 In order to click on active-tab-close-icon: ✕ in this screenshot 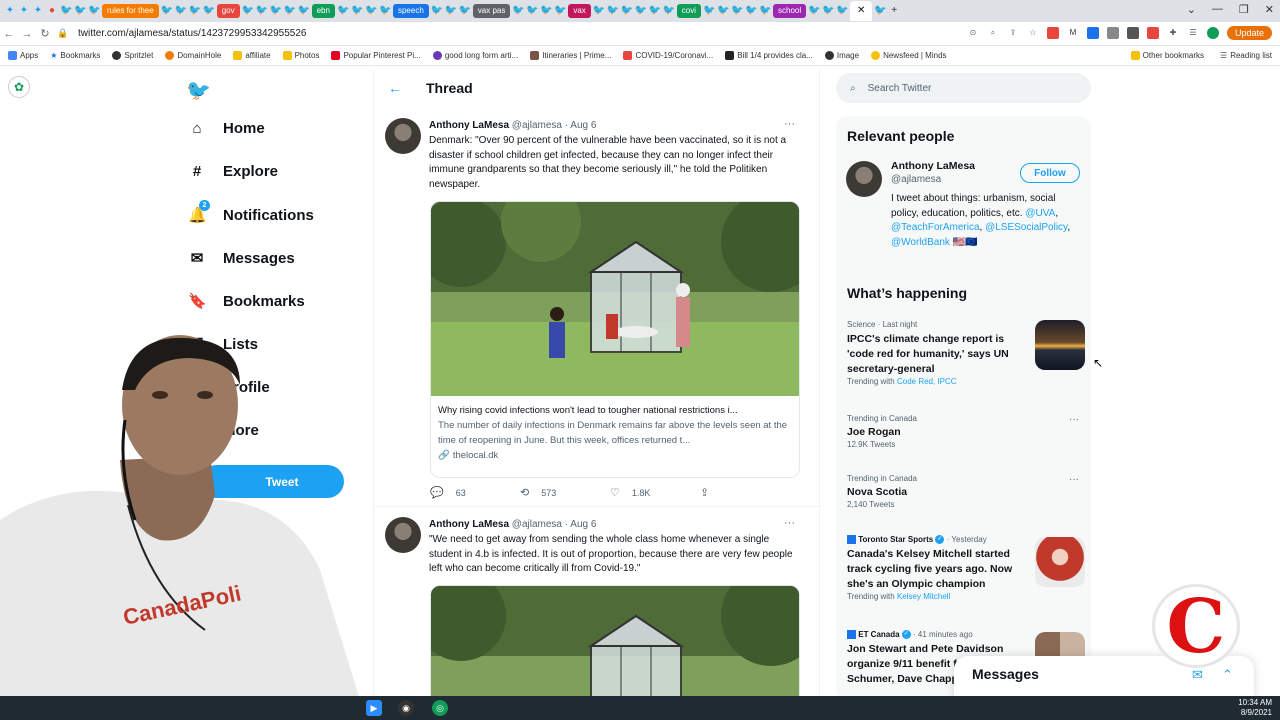, I will do `click(861, 11)`.